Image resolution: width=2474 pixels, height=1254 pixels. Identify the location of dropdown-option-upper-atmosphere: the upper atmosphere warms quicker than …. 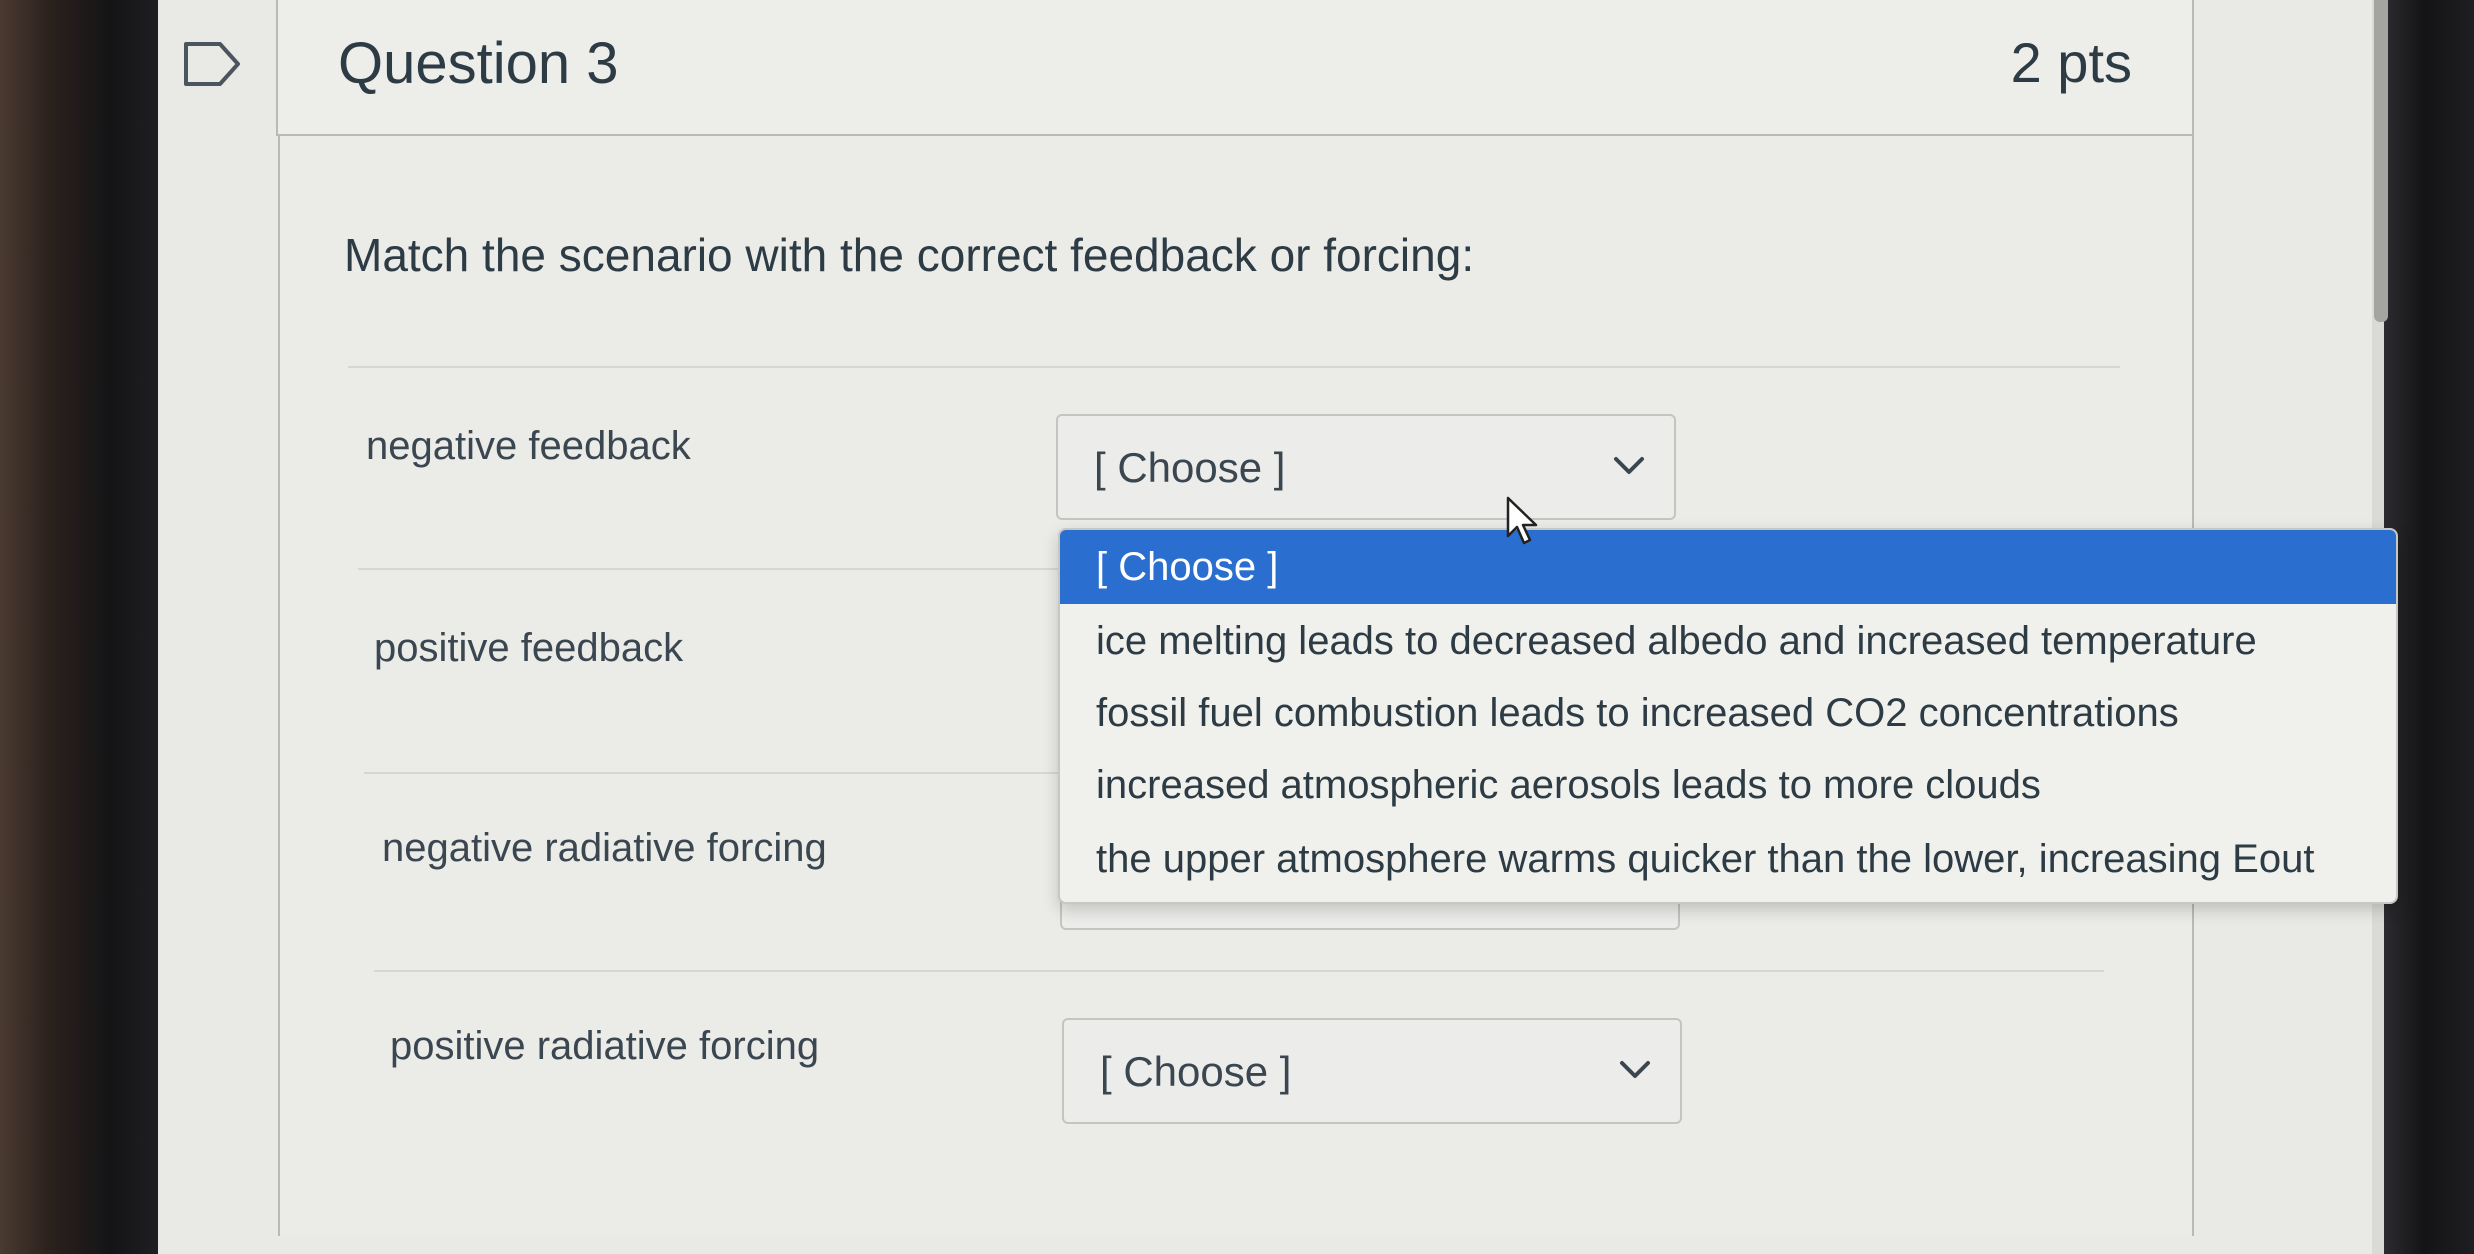
(1728, 859).